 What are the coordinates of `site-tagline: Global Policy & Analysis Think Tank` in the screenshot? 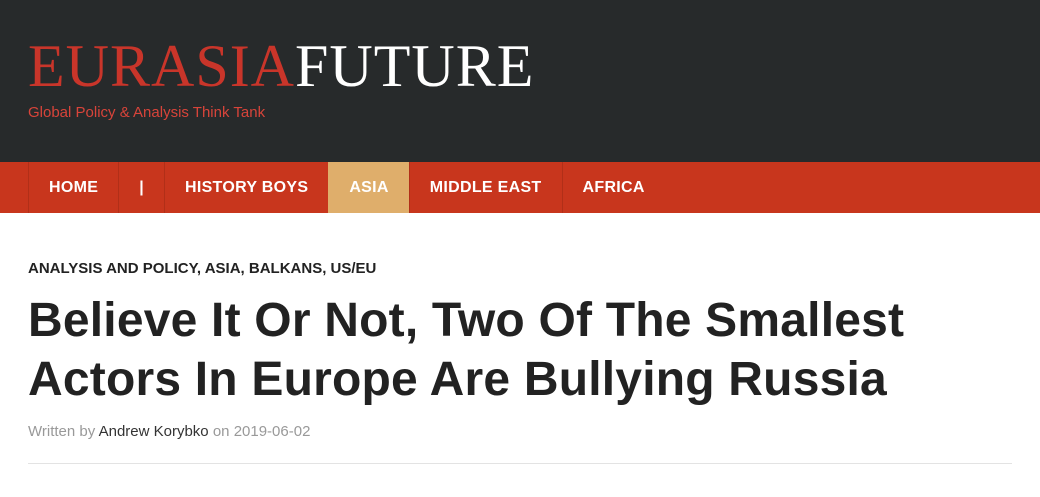 It's located at (147, 112).